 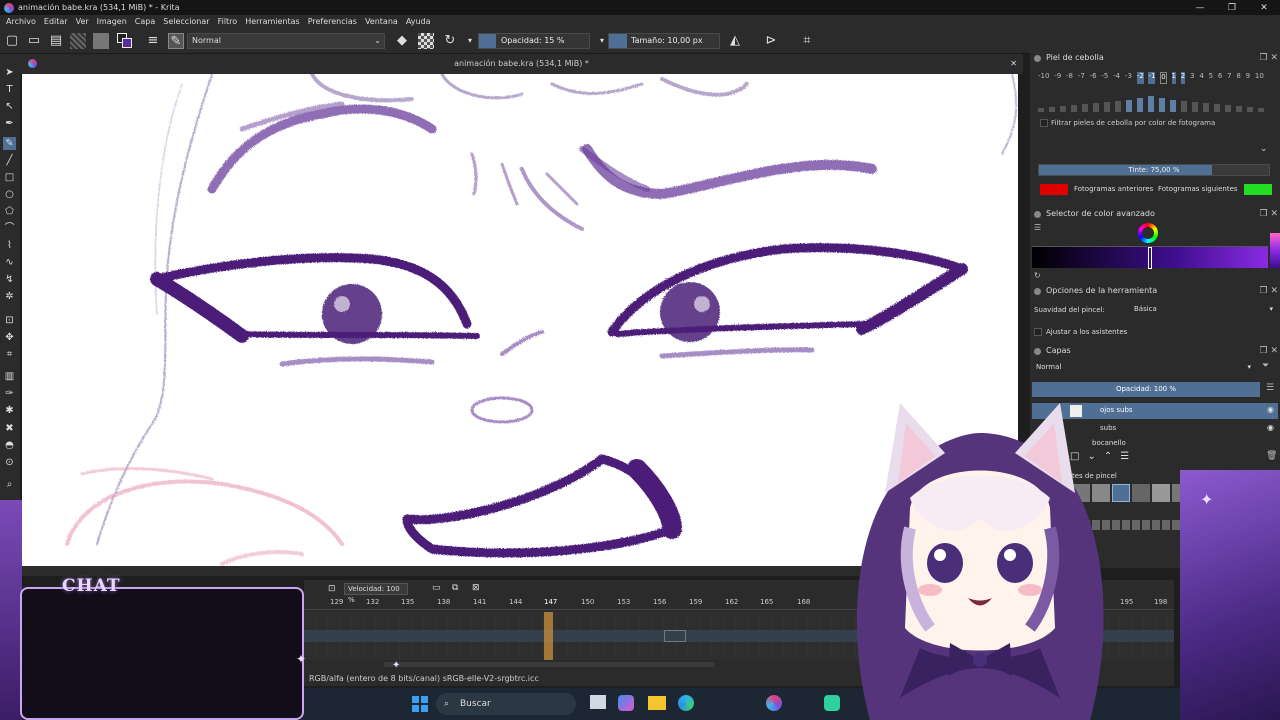 I want to click on onion-frame-label: 8, so click(x=1238, y=78).